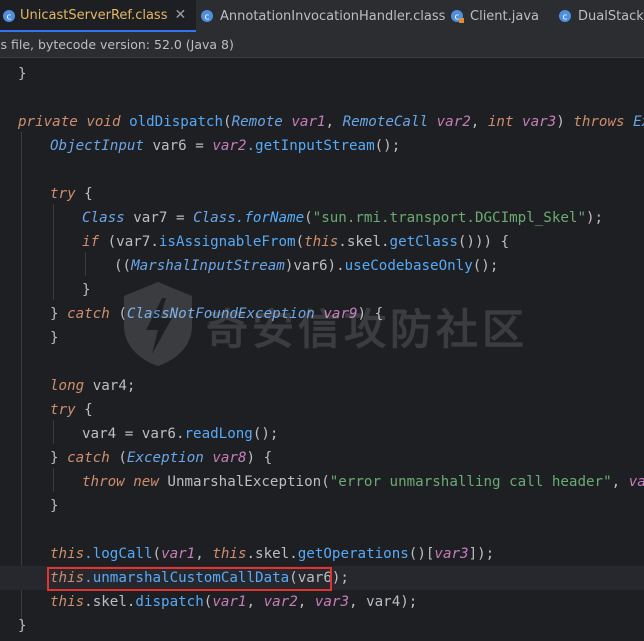 The height and width of the screenshot is (641, 644). I want to click on tab-client-java: c Client.java, so click(494, 16).